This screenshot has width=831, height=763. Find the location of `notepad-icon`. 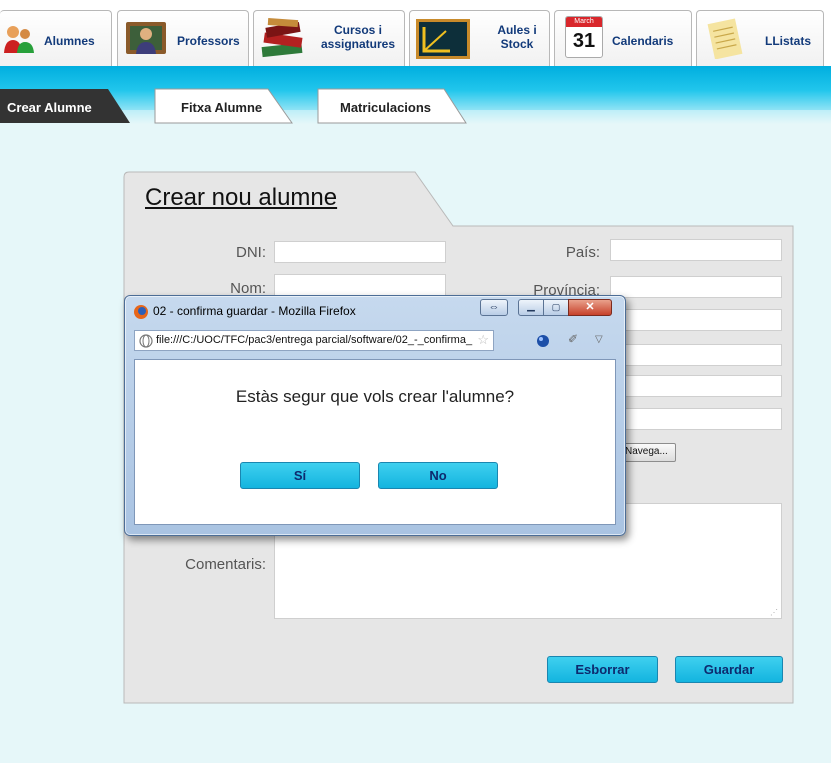

notepad-icon is located at coordinates (725, 38).